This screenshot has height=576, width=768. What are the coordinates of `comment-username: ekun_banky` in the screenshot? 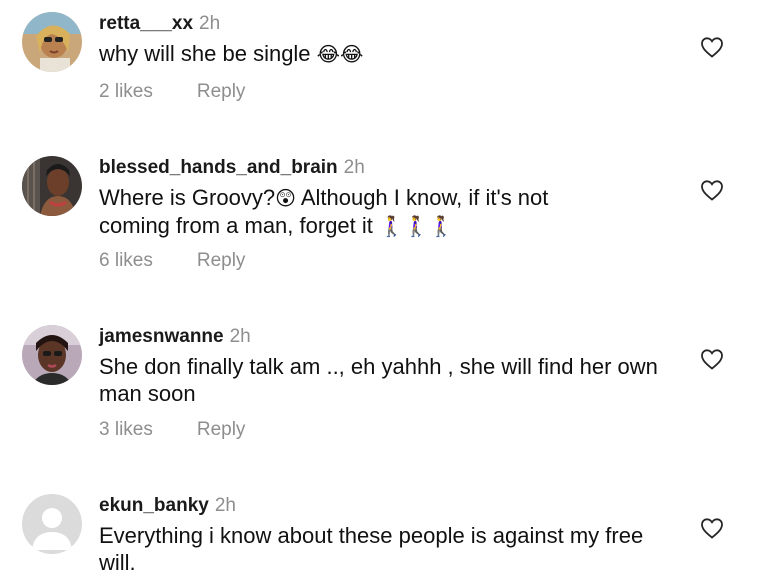 It's located at (154, 505).